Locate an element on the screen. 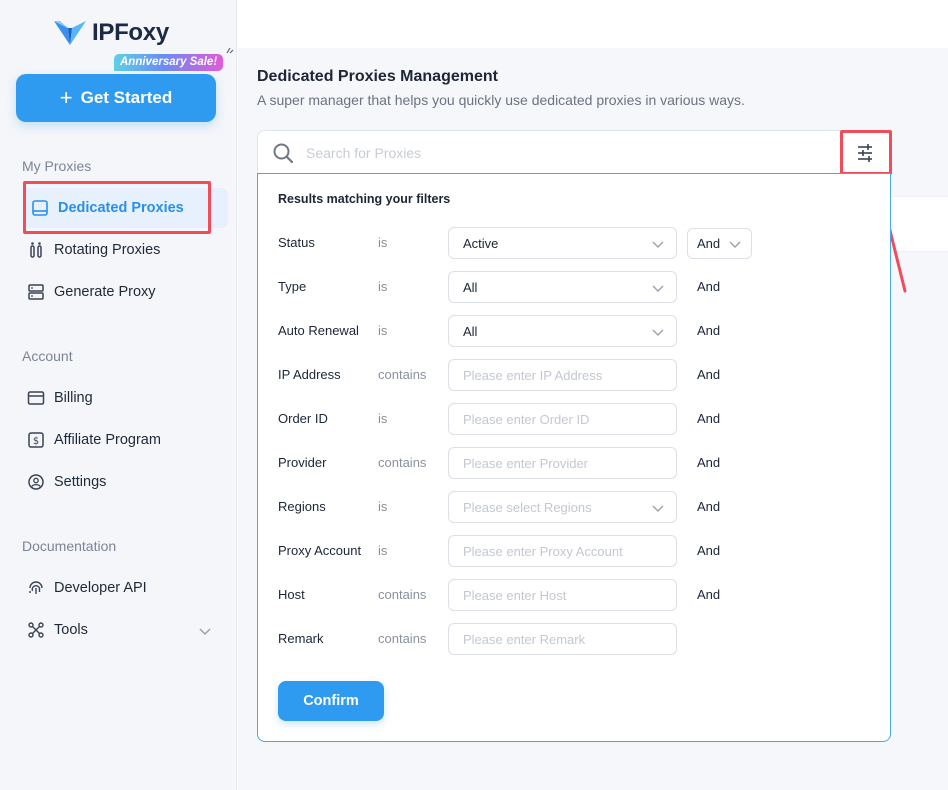  filter-op-auto-renewal: is is located at coordinates (383, 330).